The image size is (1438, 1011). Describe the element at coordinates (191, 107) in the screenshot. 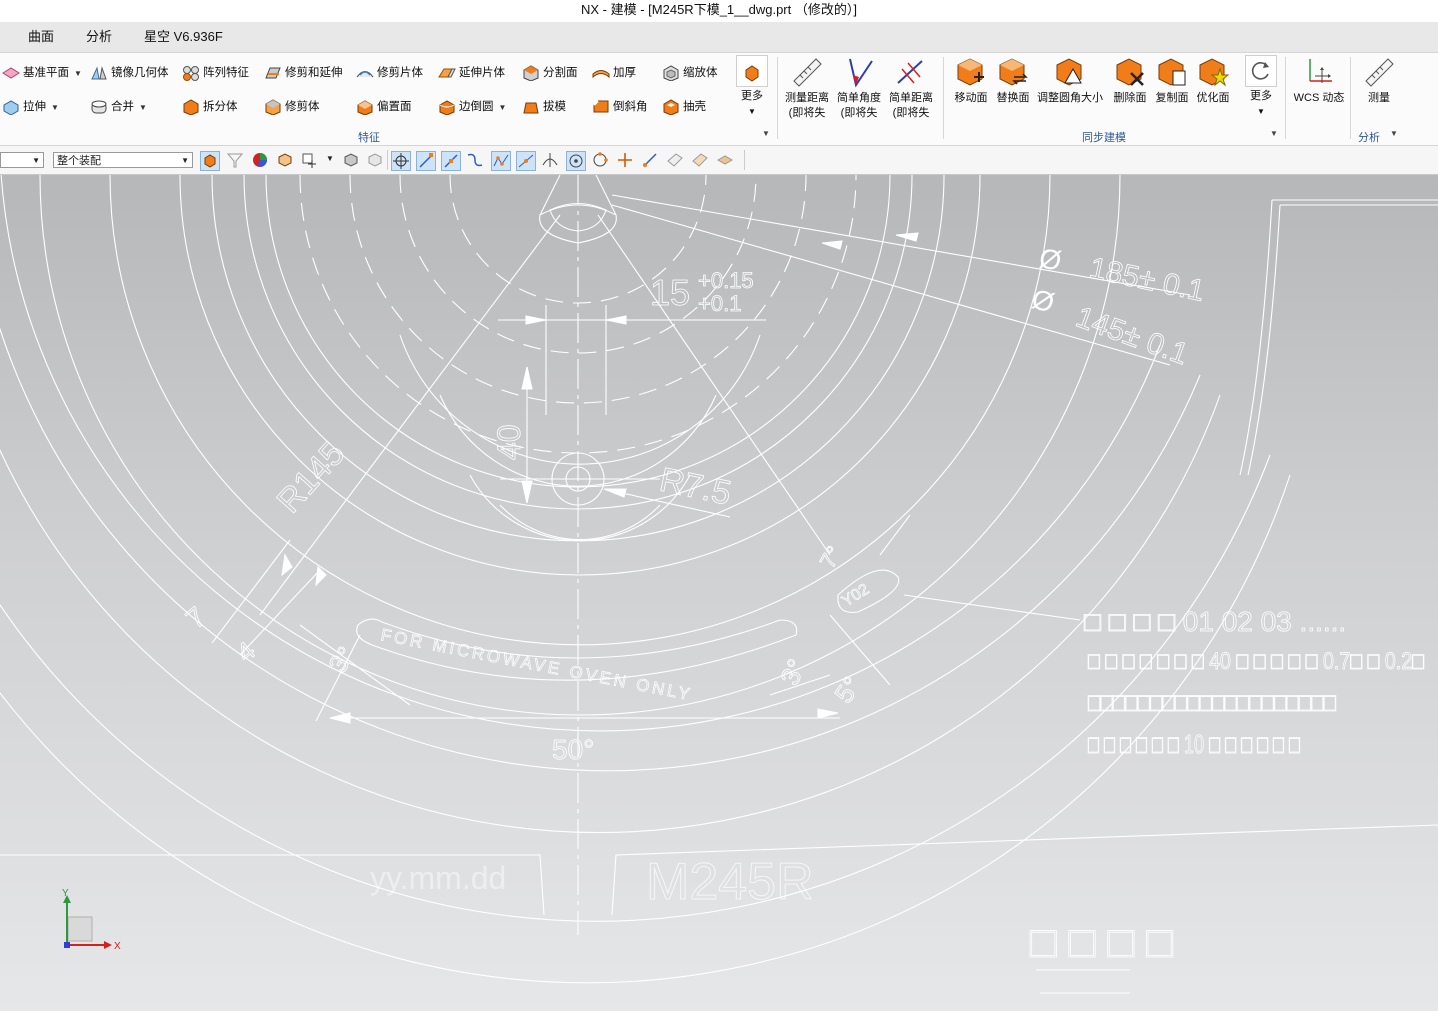

I see `split-body-icon` at that location.